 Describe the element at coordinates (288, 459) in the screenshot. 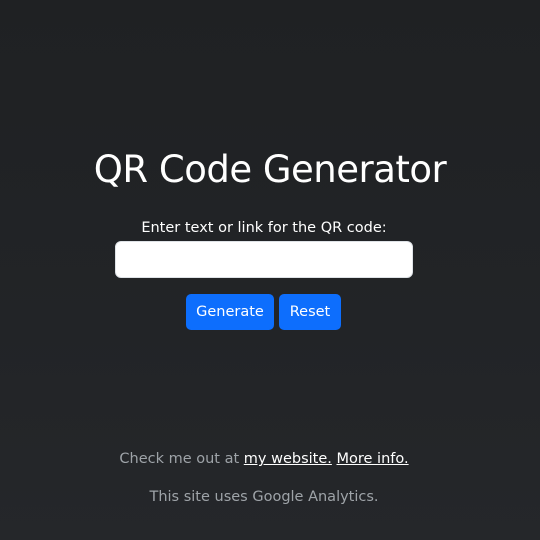

I see `my-website-link: my website.` at that location.